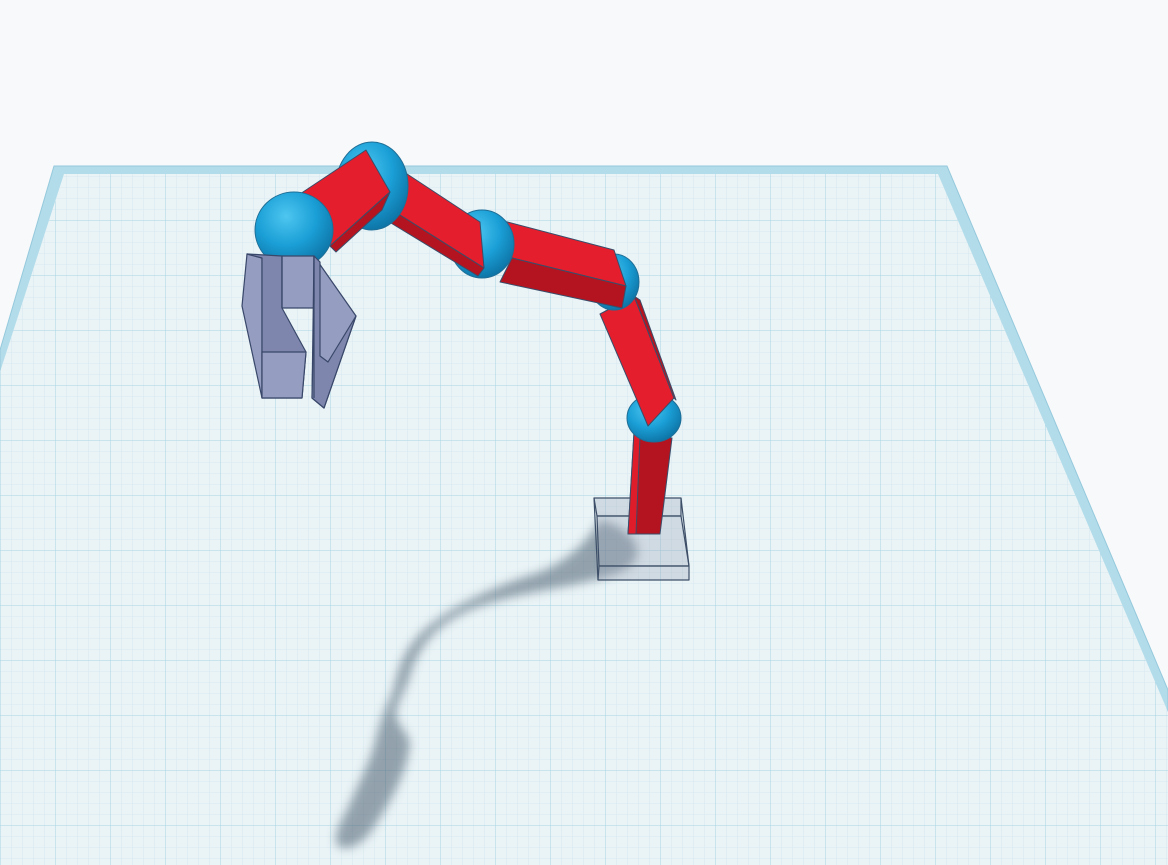  I want to click on base-bottom-face, so click(643, 573).